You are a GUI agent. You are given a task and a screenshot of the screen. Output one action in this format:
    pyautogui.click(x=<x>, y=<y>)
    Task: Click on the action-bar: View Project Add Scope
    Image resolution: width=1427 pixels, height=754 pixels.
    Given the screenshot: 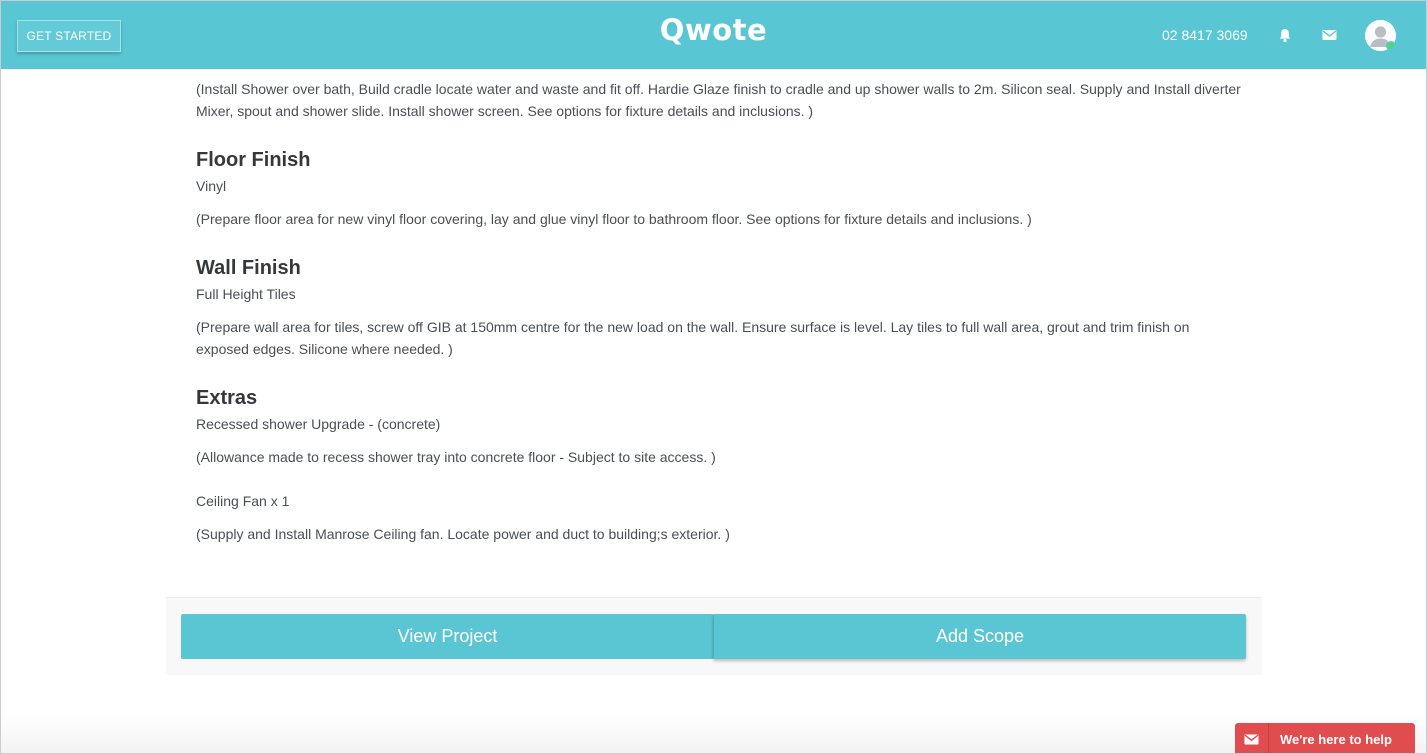 What is the action you would take?
    pyautogui.click(x=714, y=636)
    